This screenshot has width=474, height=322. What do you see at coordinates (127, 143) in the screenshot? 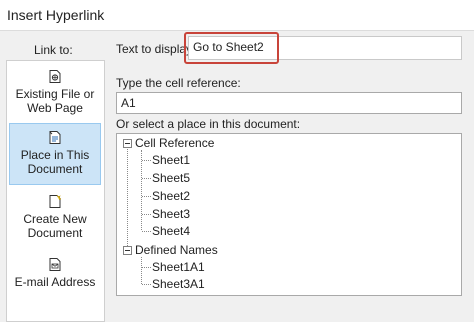
I see `collapse-cell-reference-icon` at bounding box center [127, 143].